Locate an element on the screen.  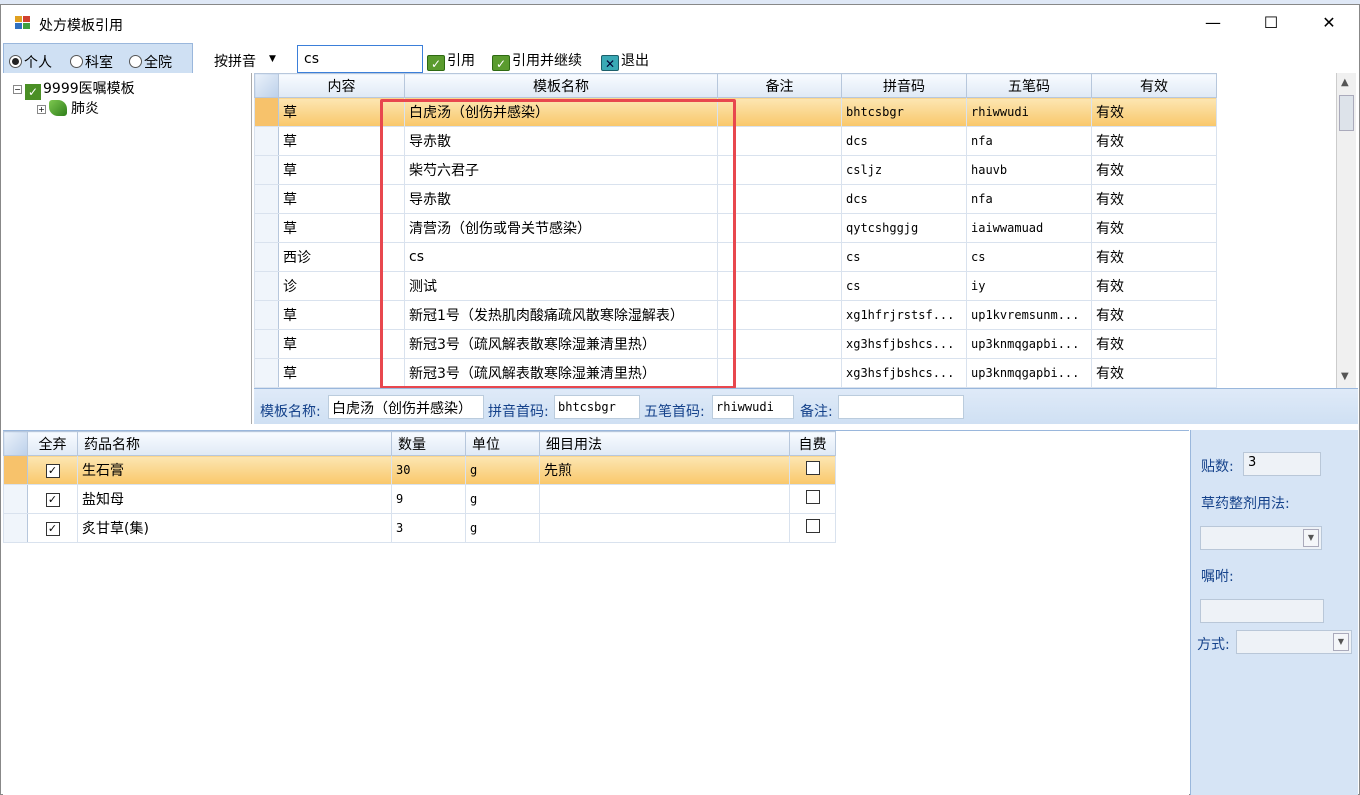
cell-drug-name: 生石膏 is located at coordinates (234, 470).